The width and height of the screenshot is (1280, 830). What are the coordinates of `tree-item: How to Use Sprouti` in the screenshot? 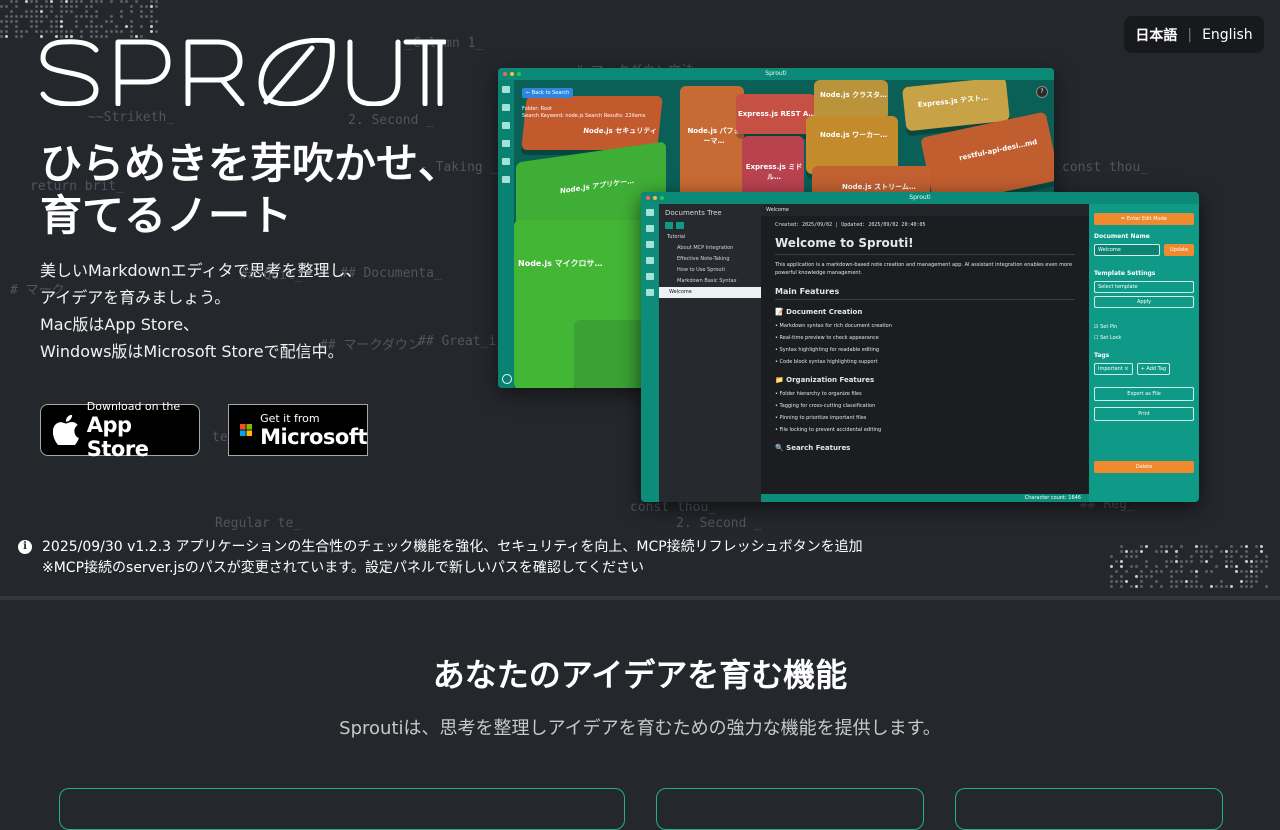 It's located at (710, 270).